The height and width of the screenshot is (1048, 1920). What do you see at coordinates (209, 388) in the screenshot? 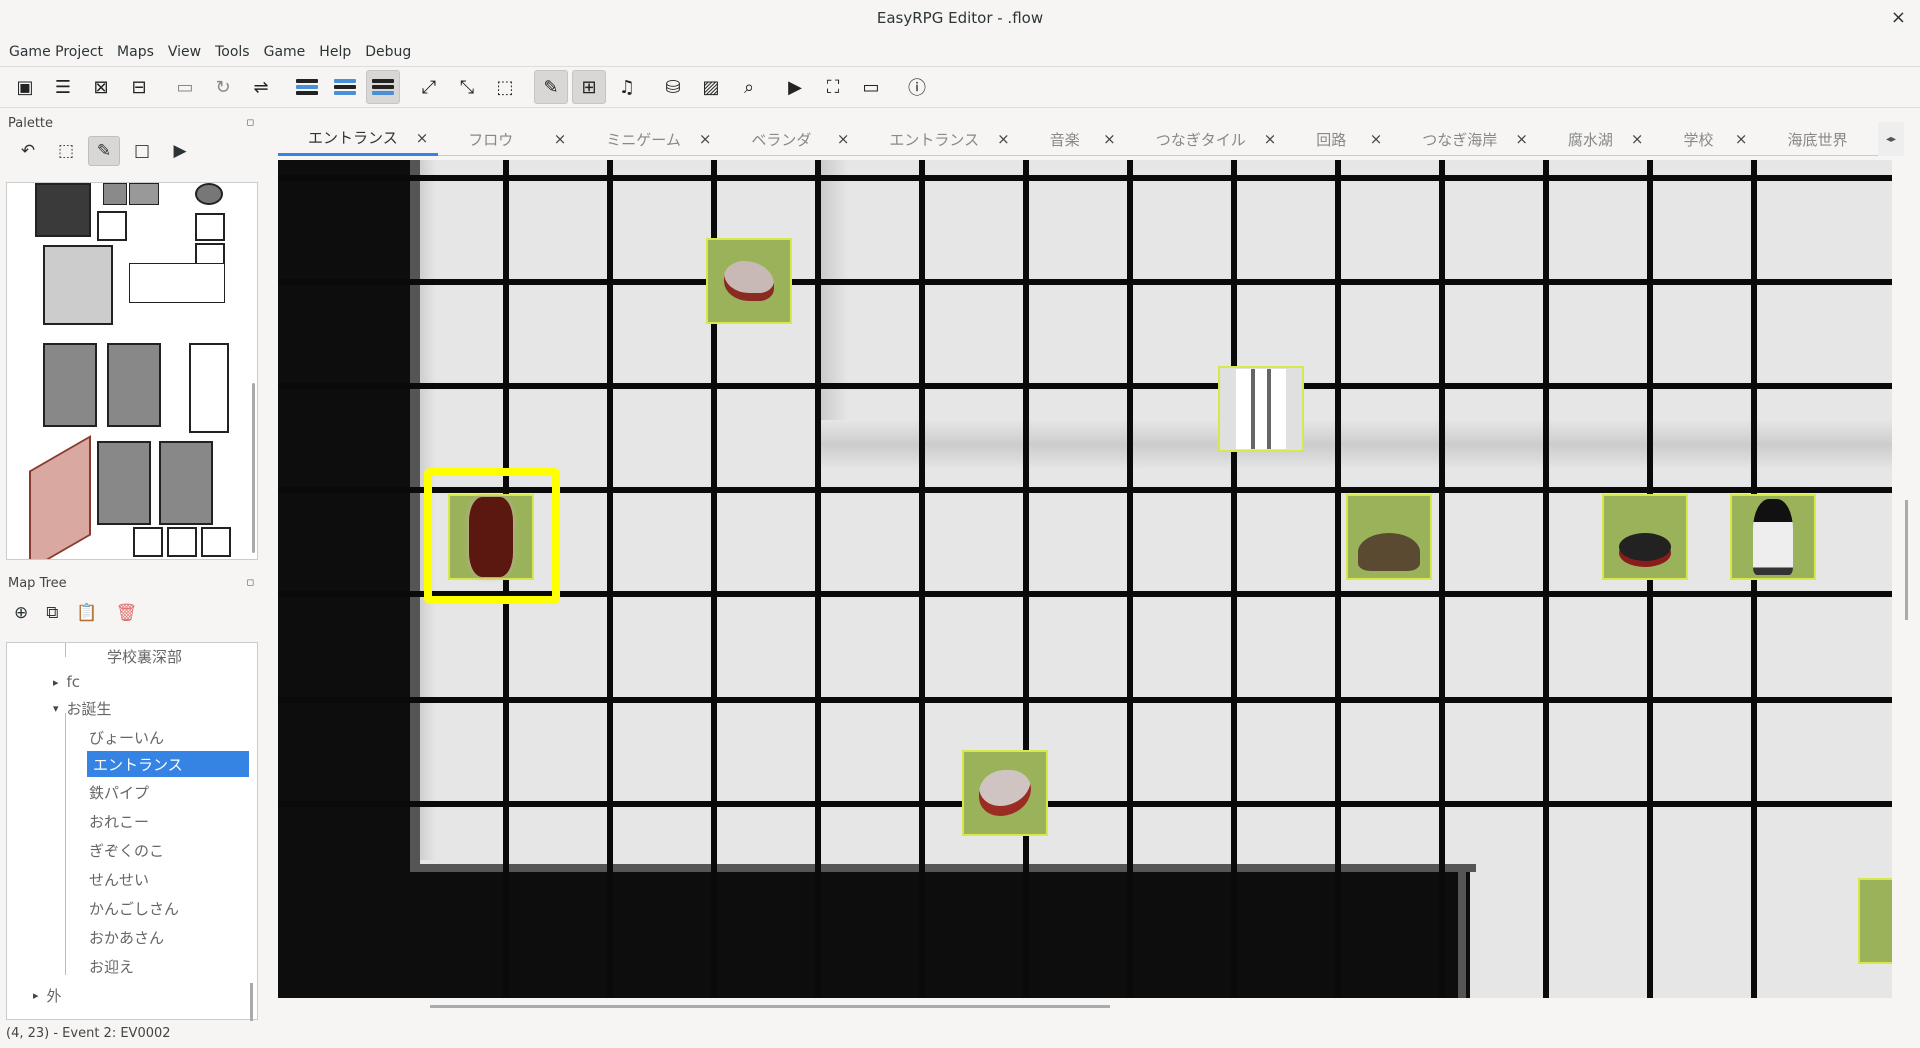
I see `tile-rack` at bounding box center [209, 388].